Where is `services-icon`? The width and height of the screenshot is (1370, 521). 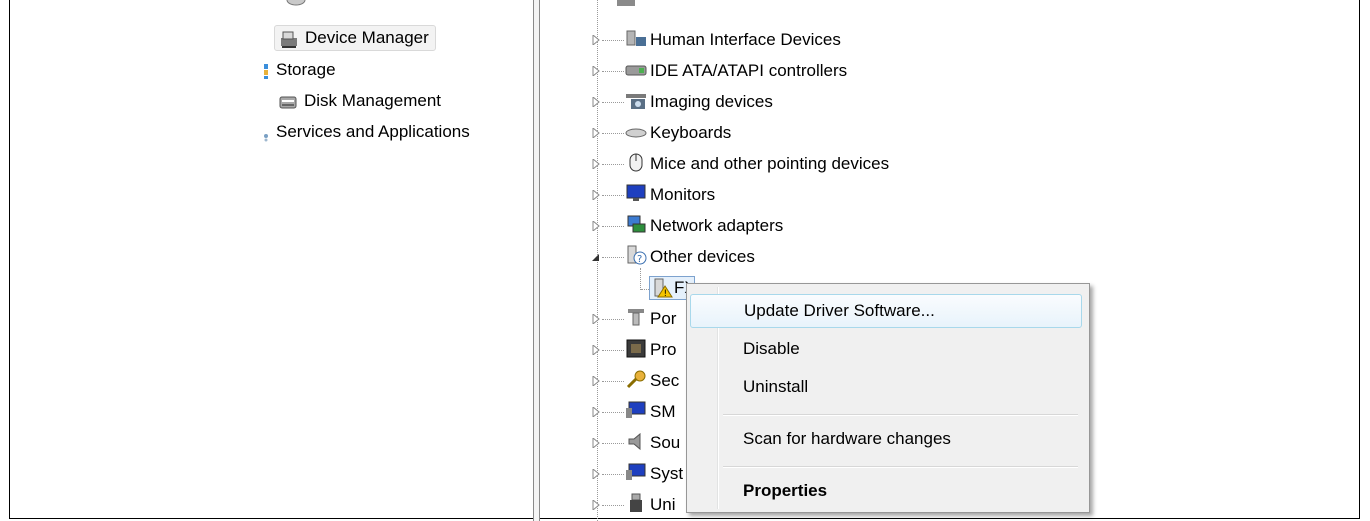 services-icon is located at coordinates (266, 133).